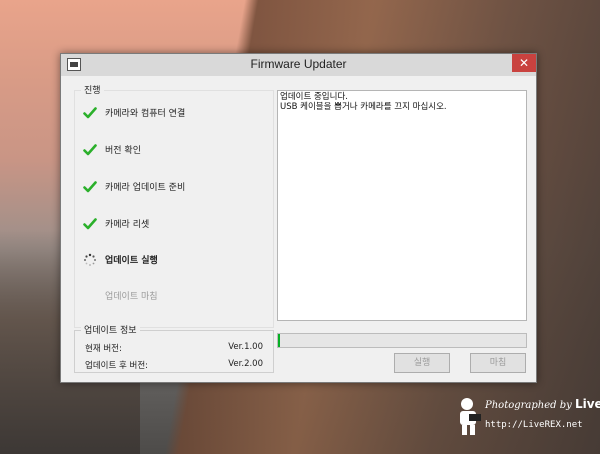  What do you see at coordinates (103, 349) in the screenshot?
I see `current-version-label: 현재 버전:` at bounding box center [103, 349].